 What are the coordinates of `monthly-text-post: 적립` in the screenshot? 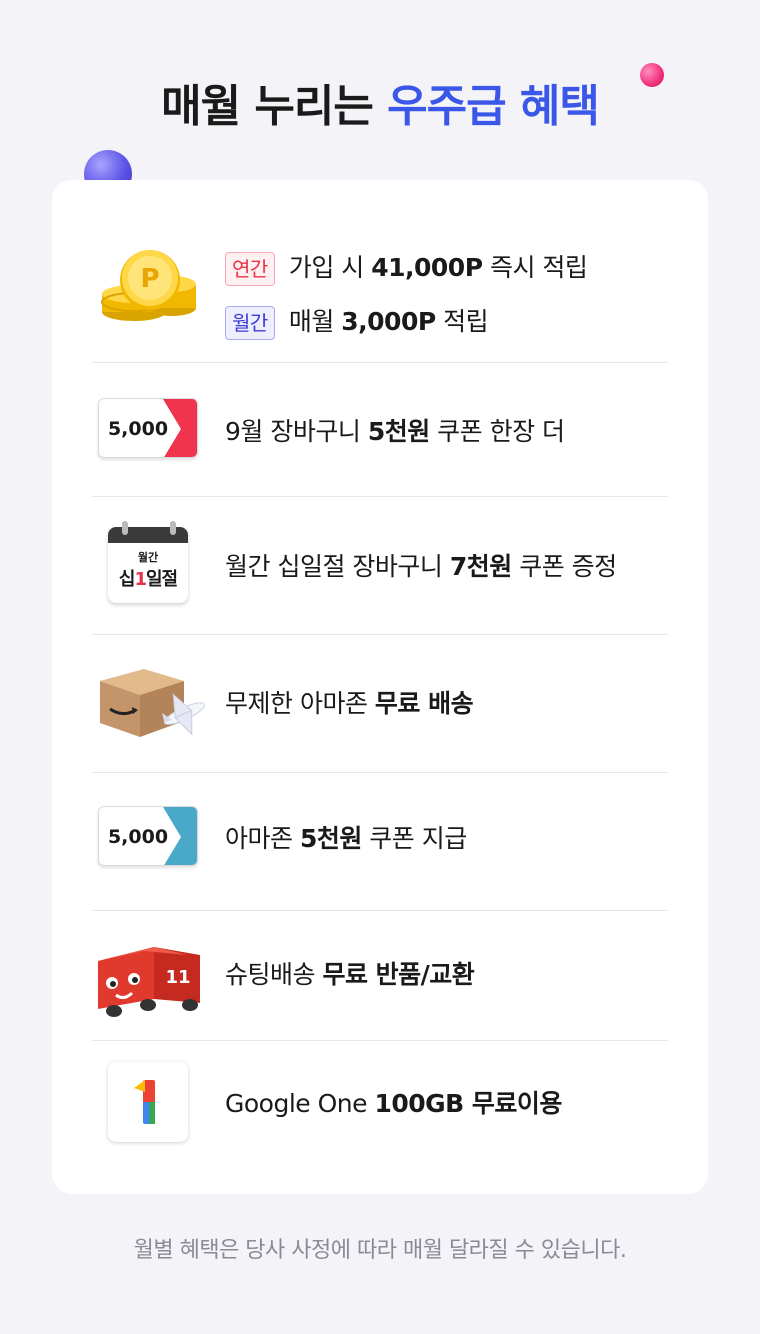 It's located at (462, 321).